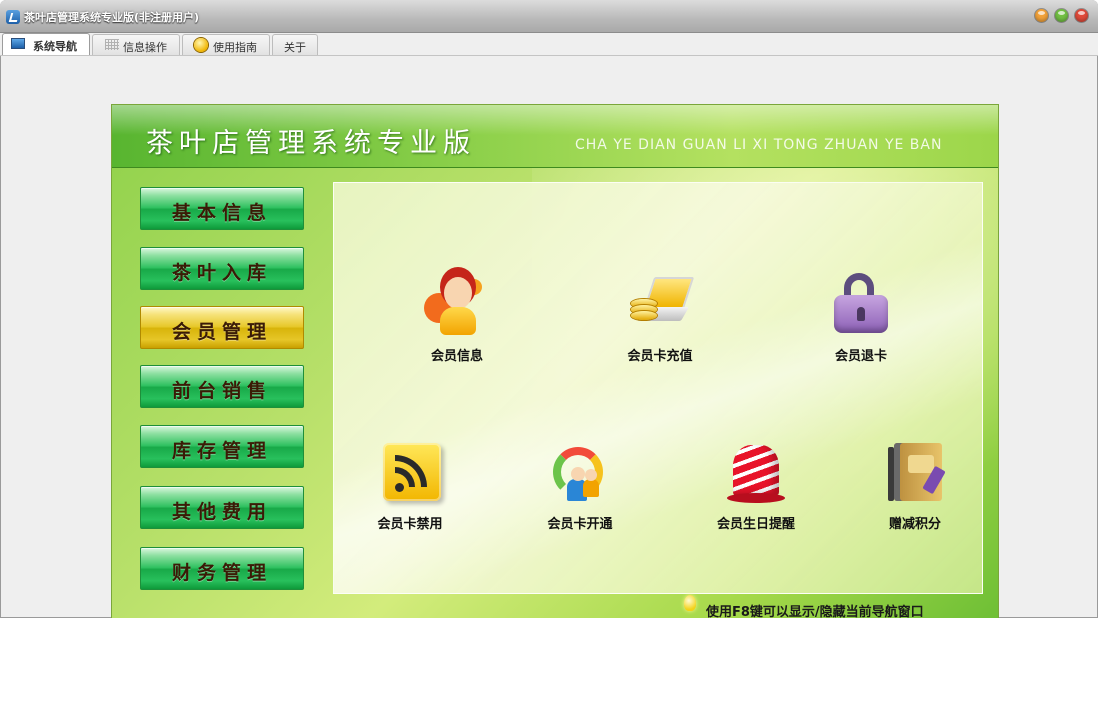  I want to click on tab-user-guide: 使用指南, so click(226, 44).